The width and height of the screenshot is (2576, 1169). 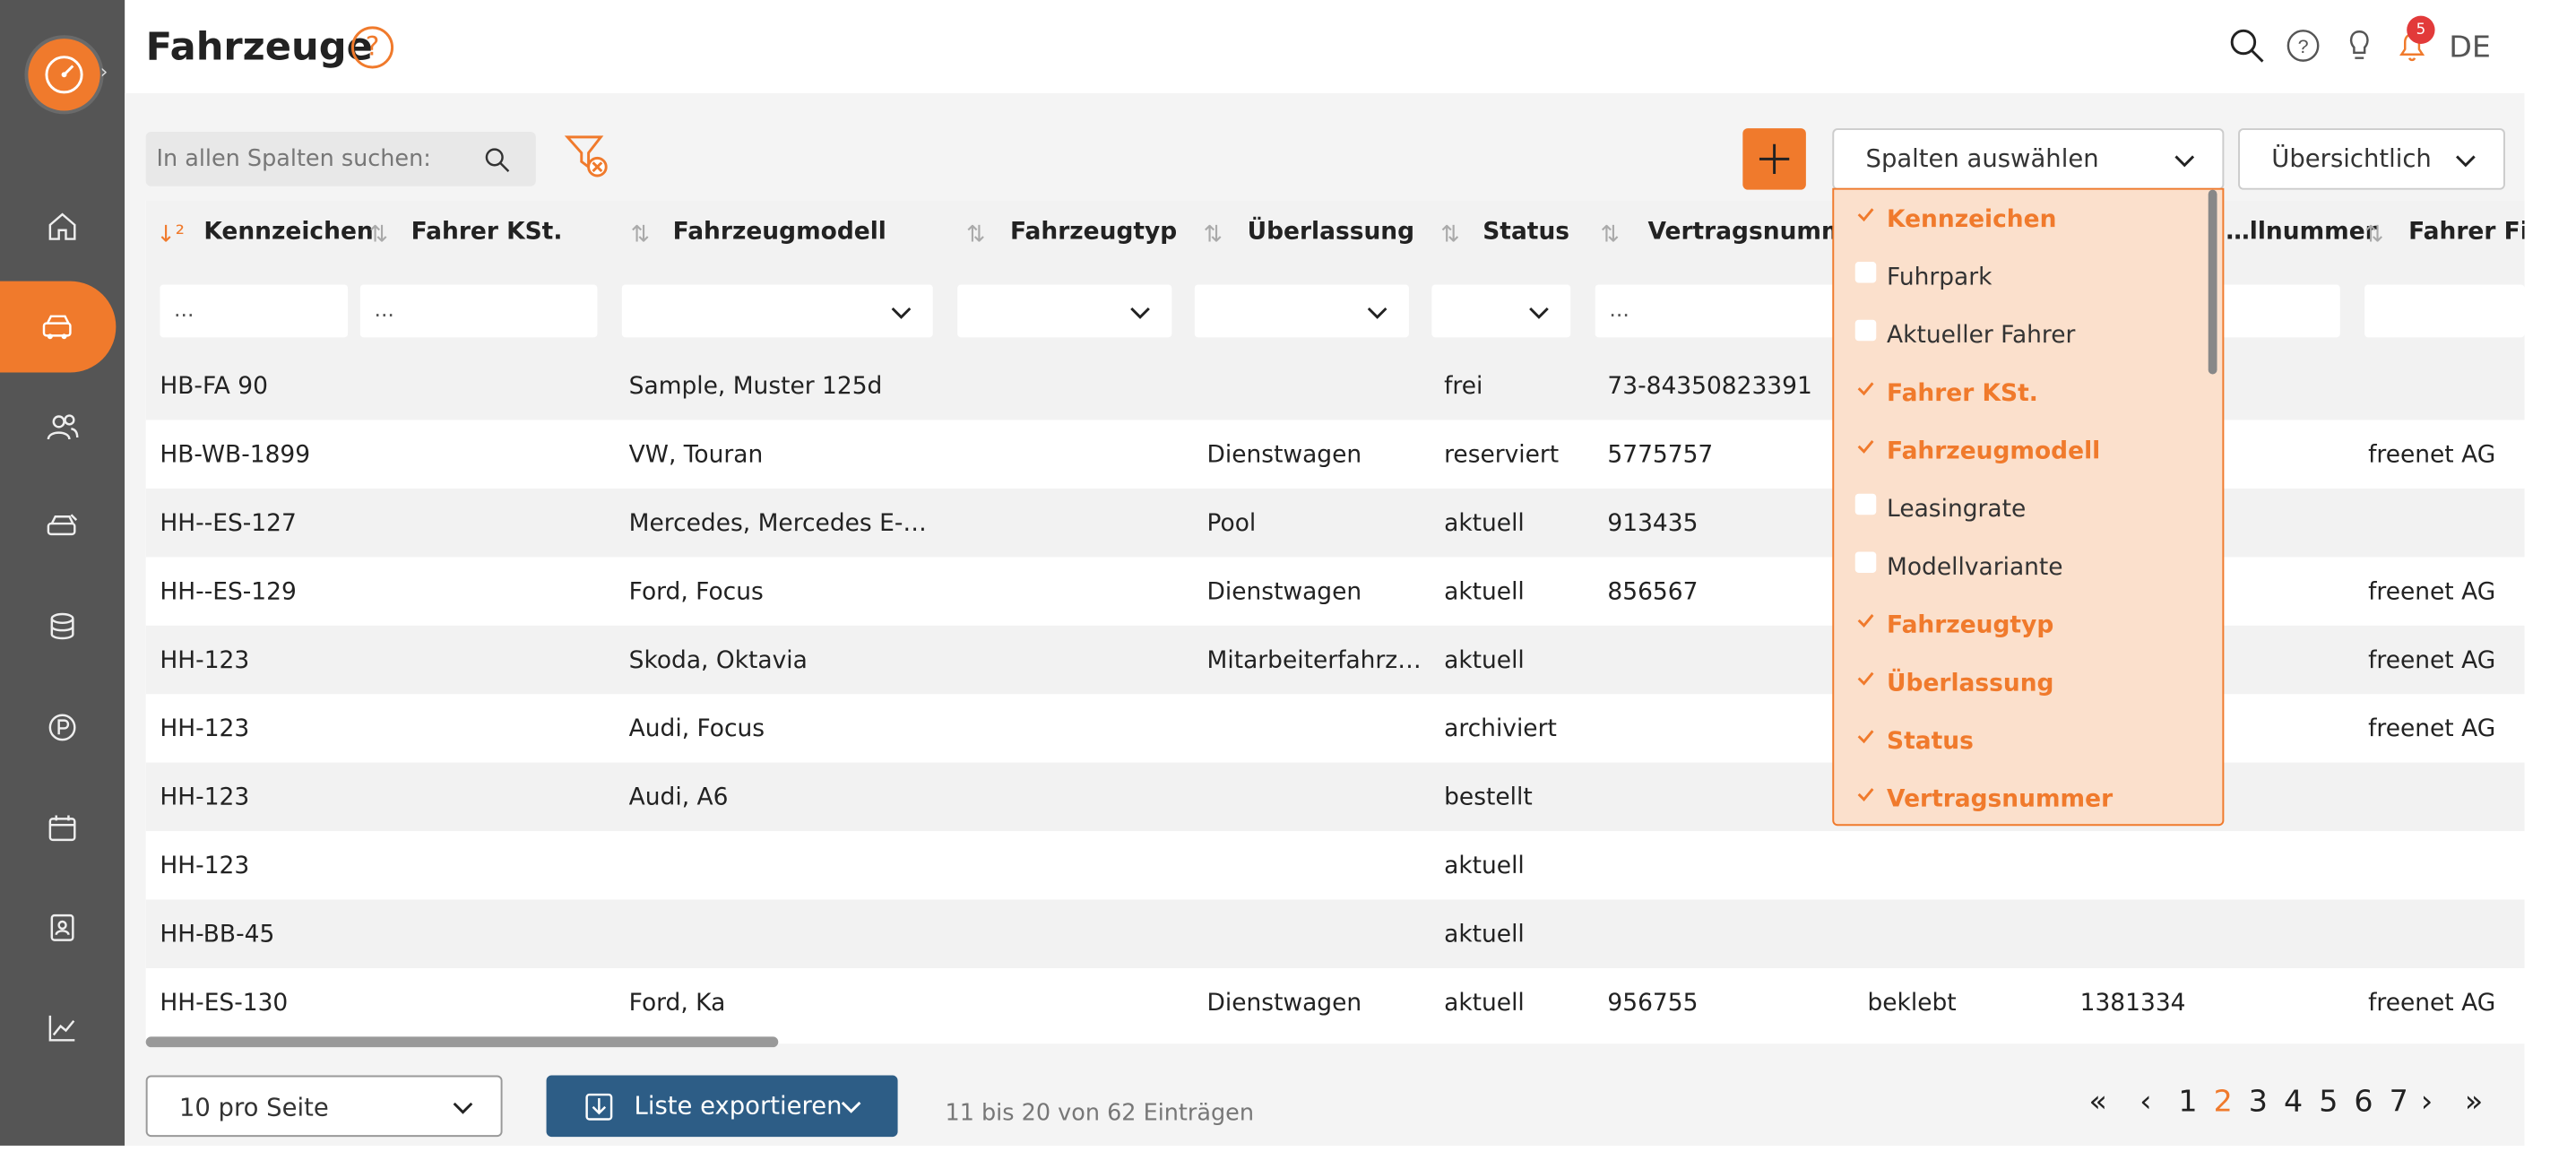 What do you see at coordinates (2359, 48) in the screenshot?
I see `lightbulb-icon` at bounding box center [2359, 48].